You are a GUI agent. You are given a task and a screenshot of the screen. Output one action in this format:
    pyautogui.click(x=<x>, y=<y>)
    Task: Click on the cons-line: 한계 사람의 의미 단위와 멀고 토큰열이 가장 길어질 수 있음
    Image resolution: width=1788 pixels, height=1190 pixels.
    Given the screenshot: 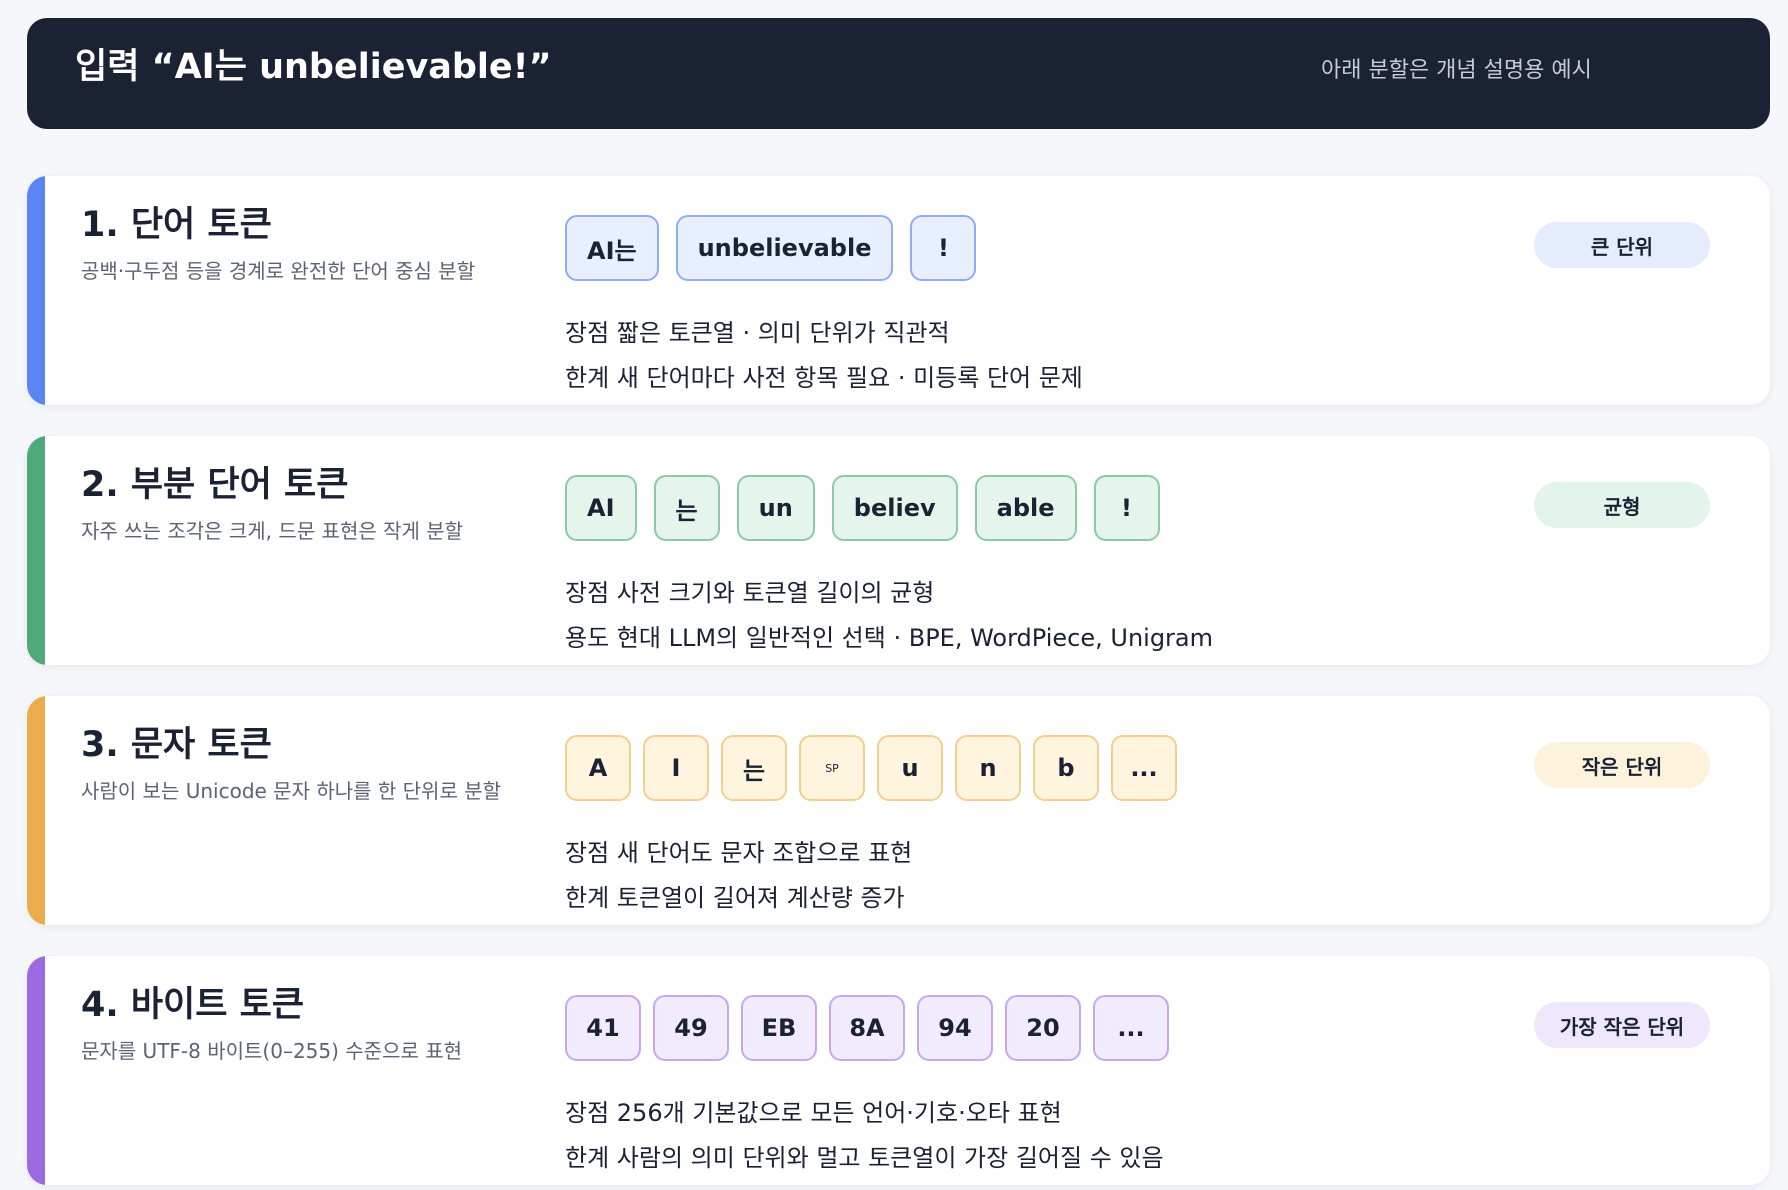 What is the action you would take?
    pyautogui.click(x=864, y=1158)
    